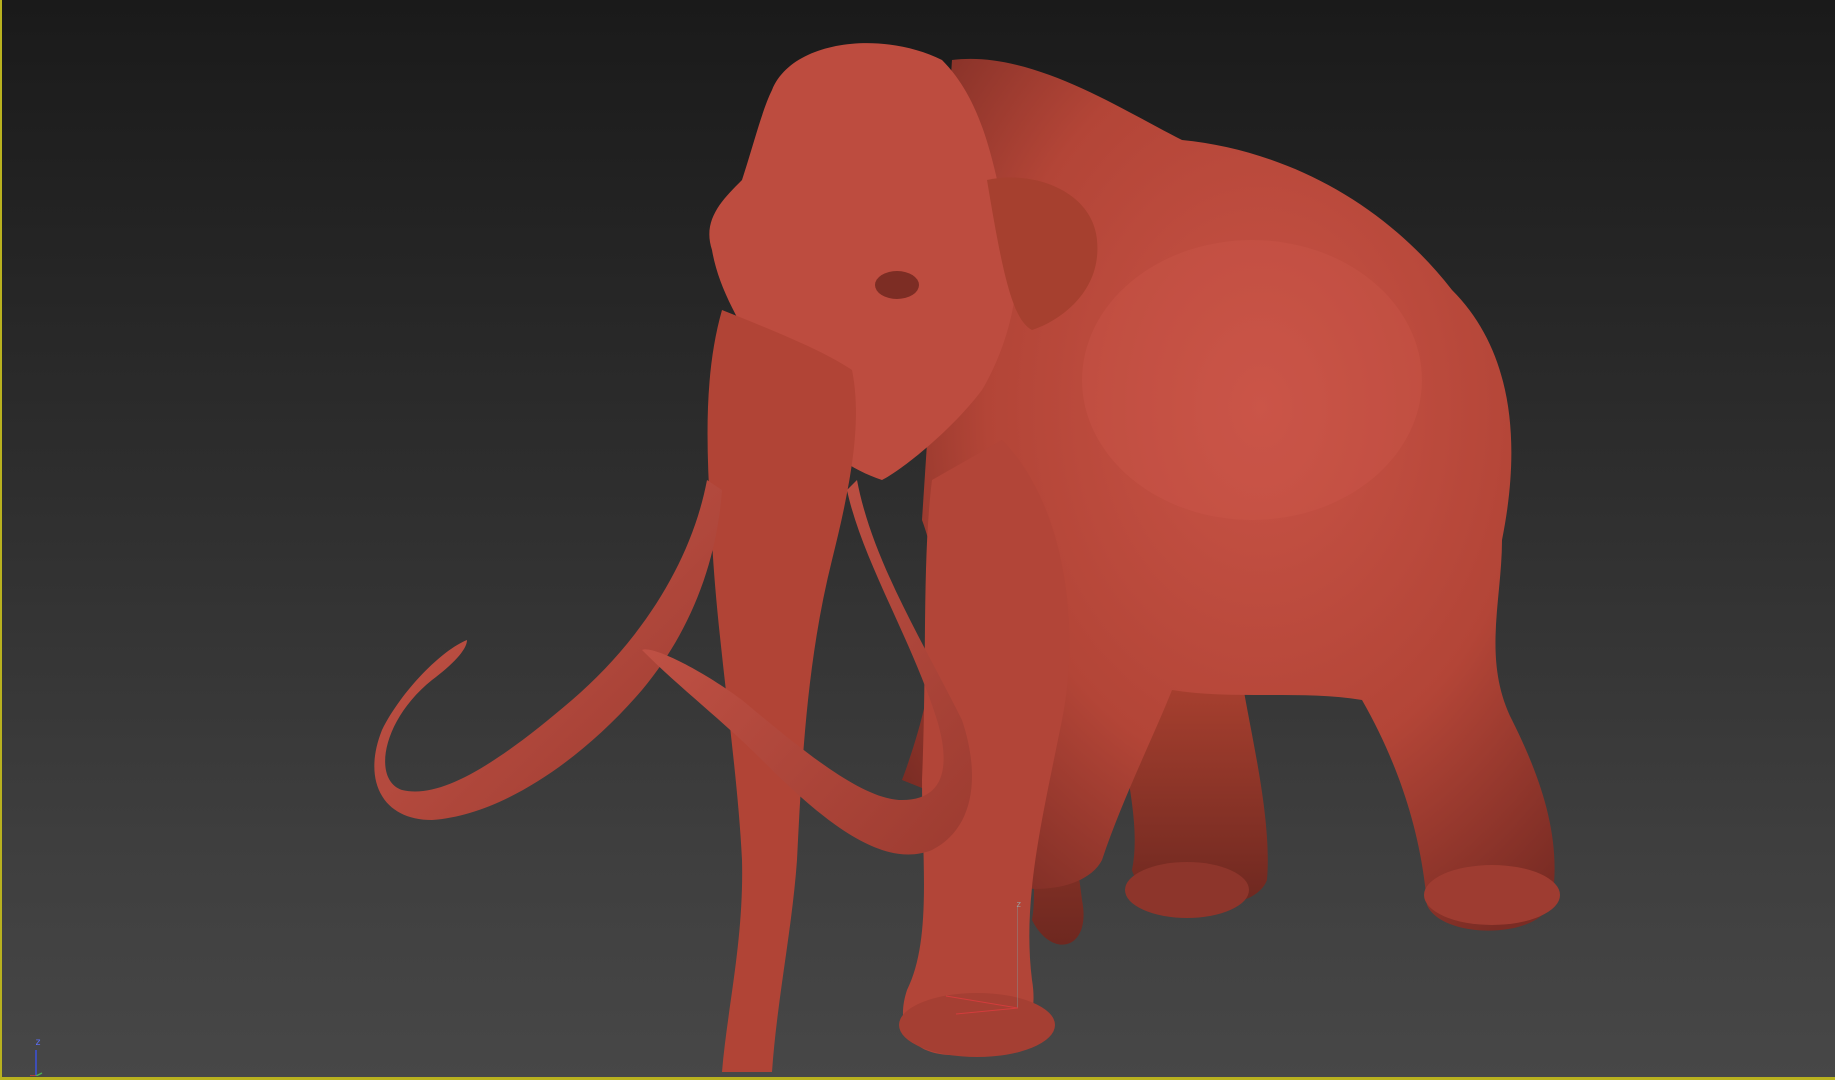  I want to click on pivot-z-label: z, so click(1019, 905).